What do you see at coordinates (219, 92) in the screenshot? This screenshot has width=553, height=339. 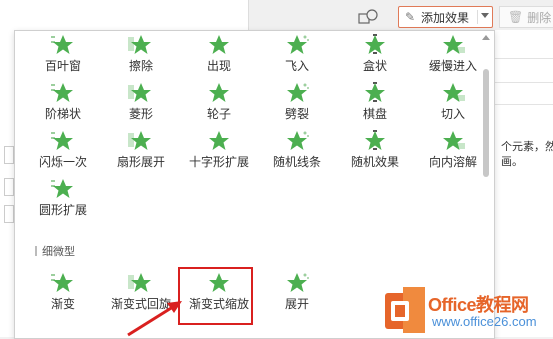 I see `wheel-star-icon` at bounding box center [219, 92].